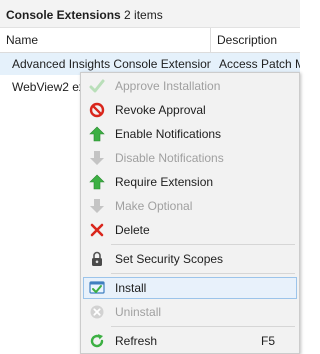  I want to click on menu-item-revoke-approval: Revoke Approval, so click(190, 110).